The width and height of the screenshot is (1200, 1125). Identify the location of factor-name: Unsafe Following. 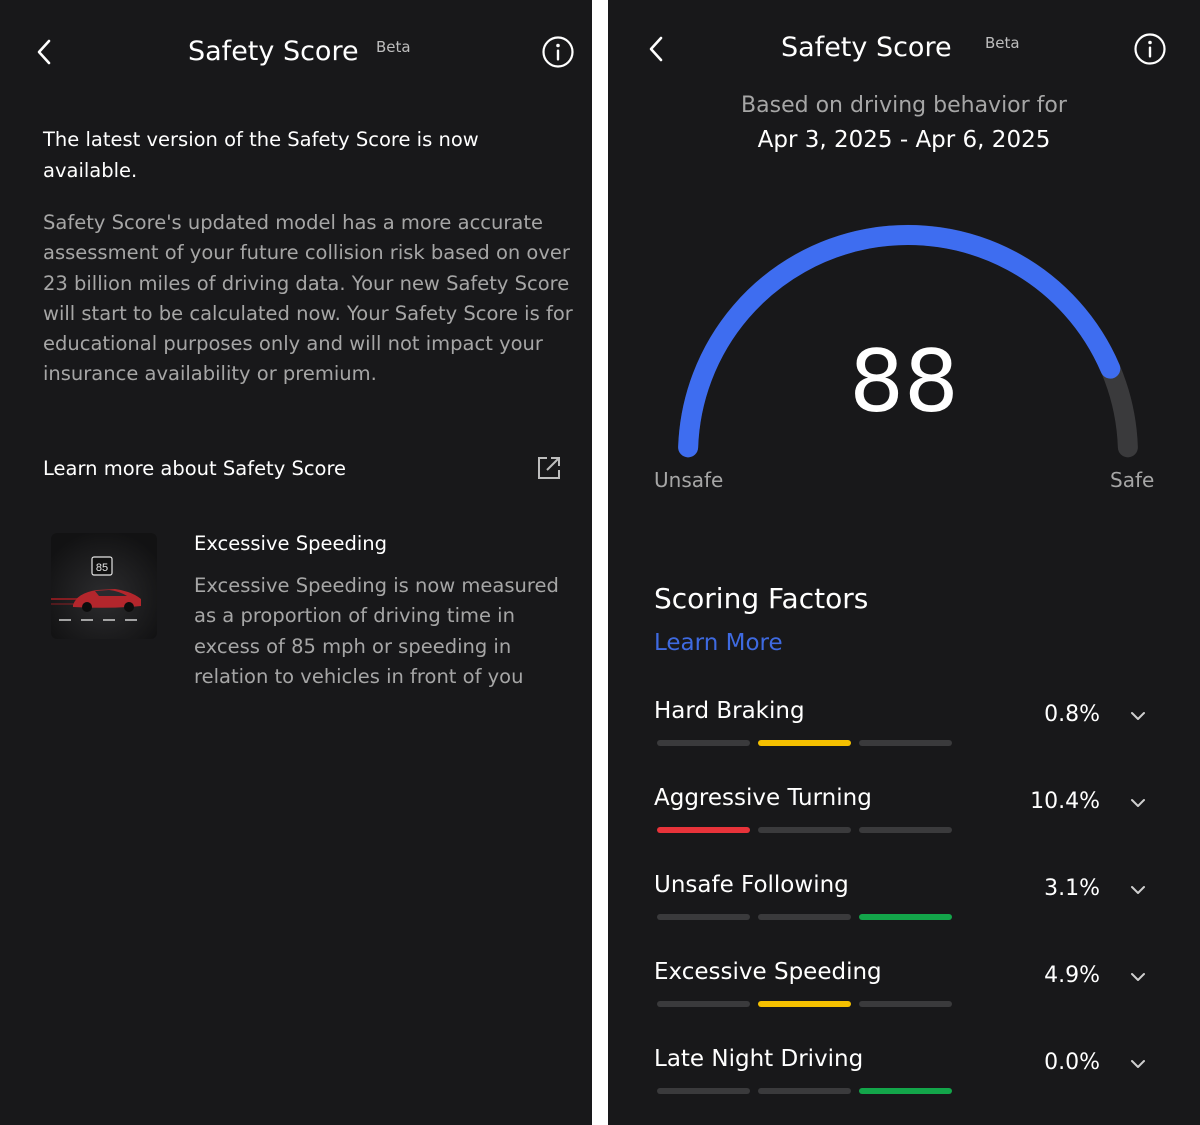
(751, 885).